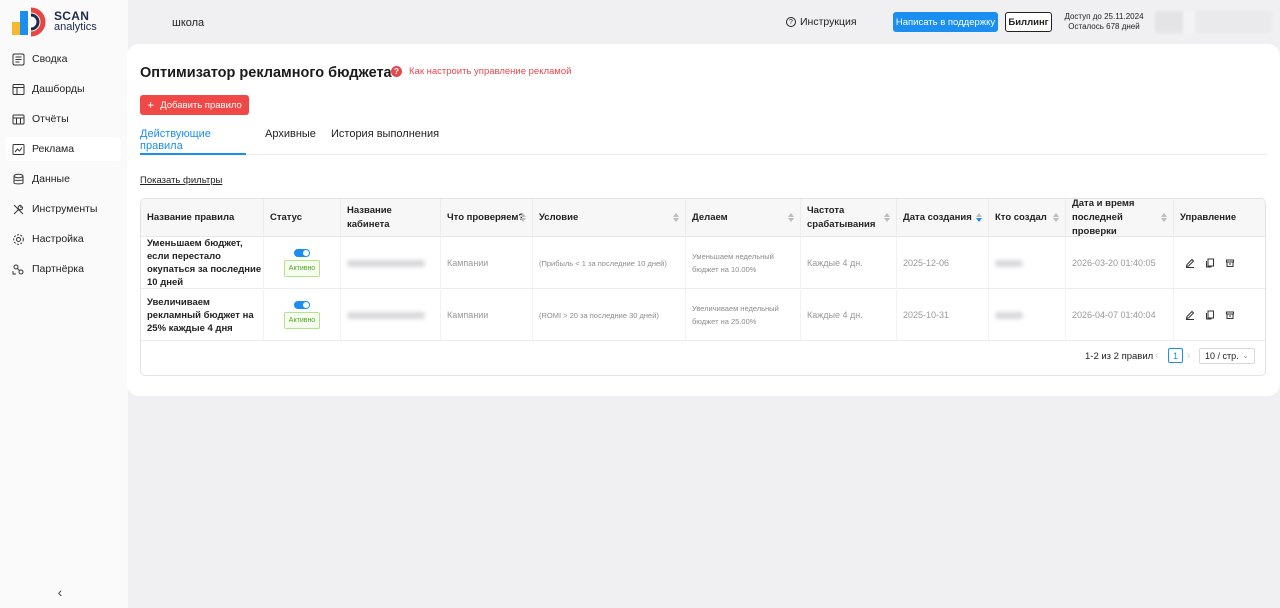  Describe the element at coordinates (50, 59) in the screenshot. I see `sidebar-item-label: Сводка` at that location.